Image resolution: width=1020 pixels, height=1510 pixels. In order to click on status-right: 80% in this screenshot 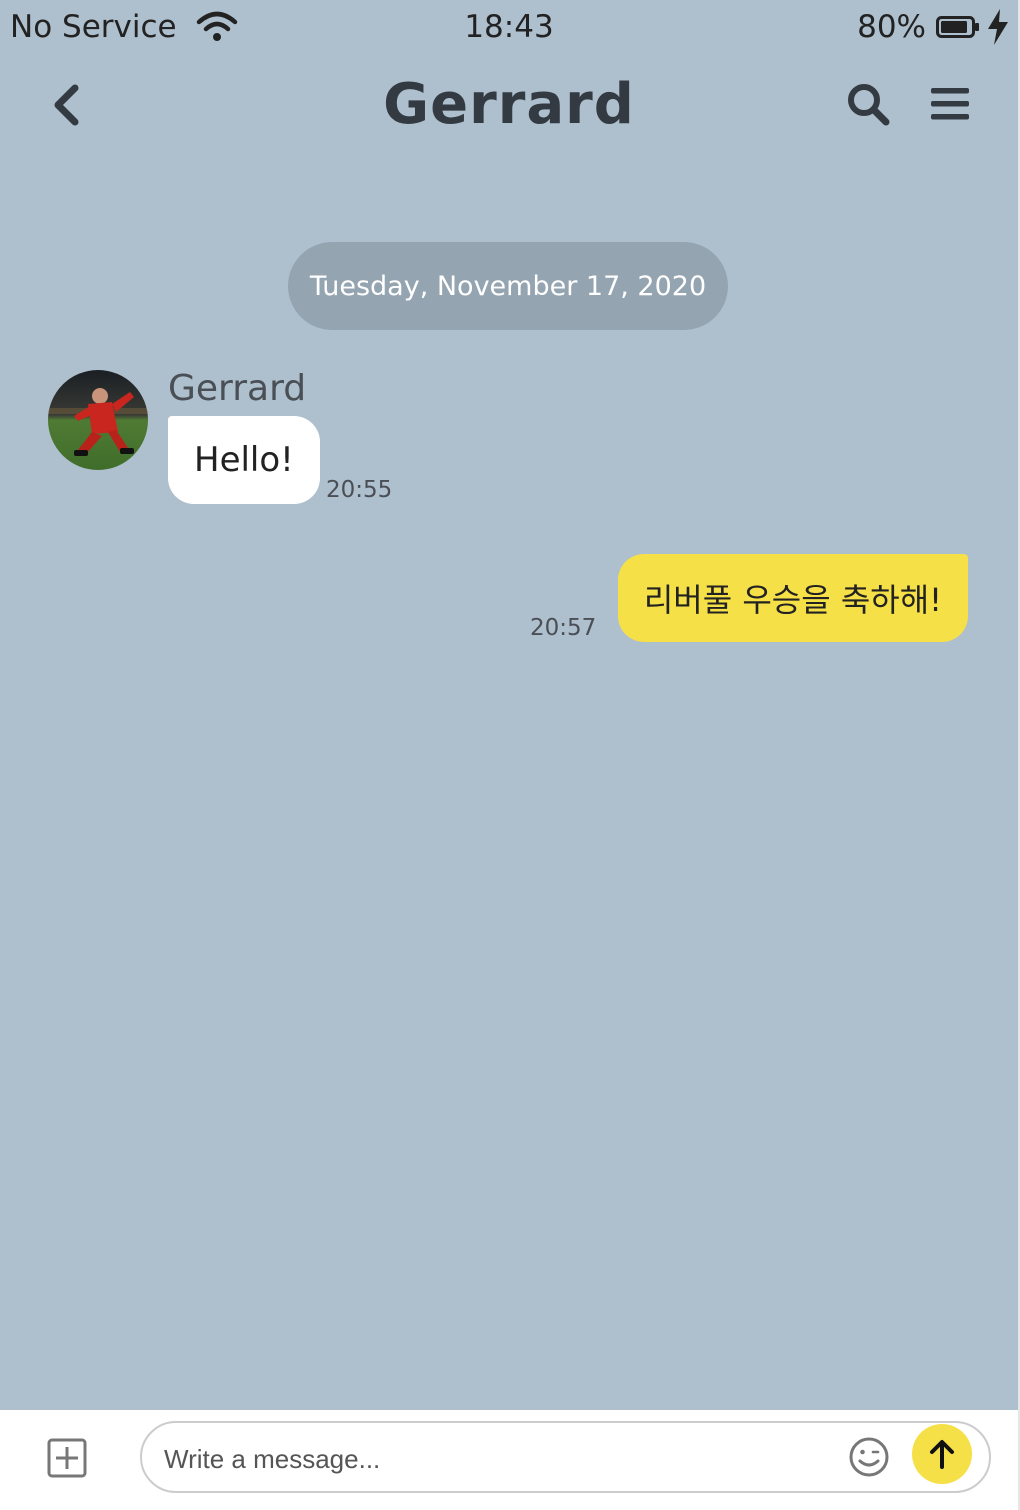, I will do `click(933, 27)`.